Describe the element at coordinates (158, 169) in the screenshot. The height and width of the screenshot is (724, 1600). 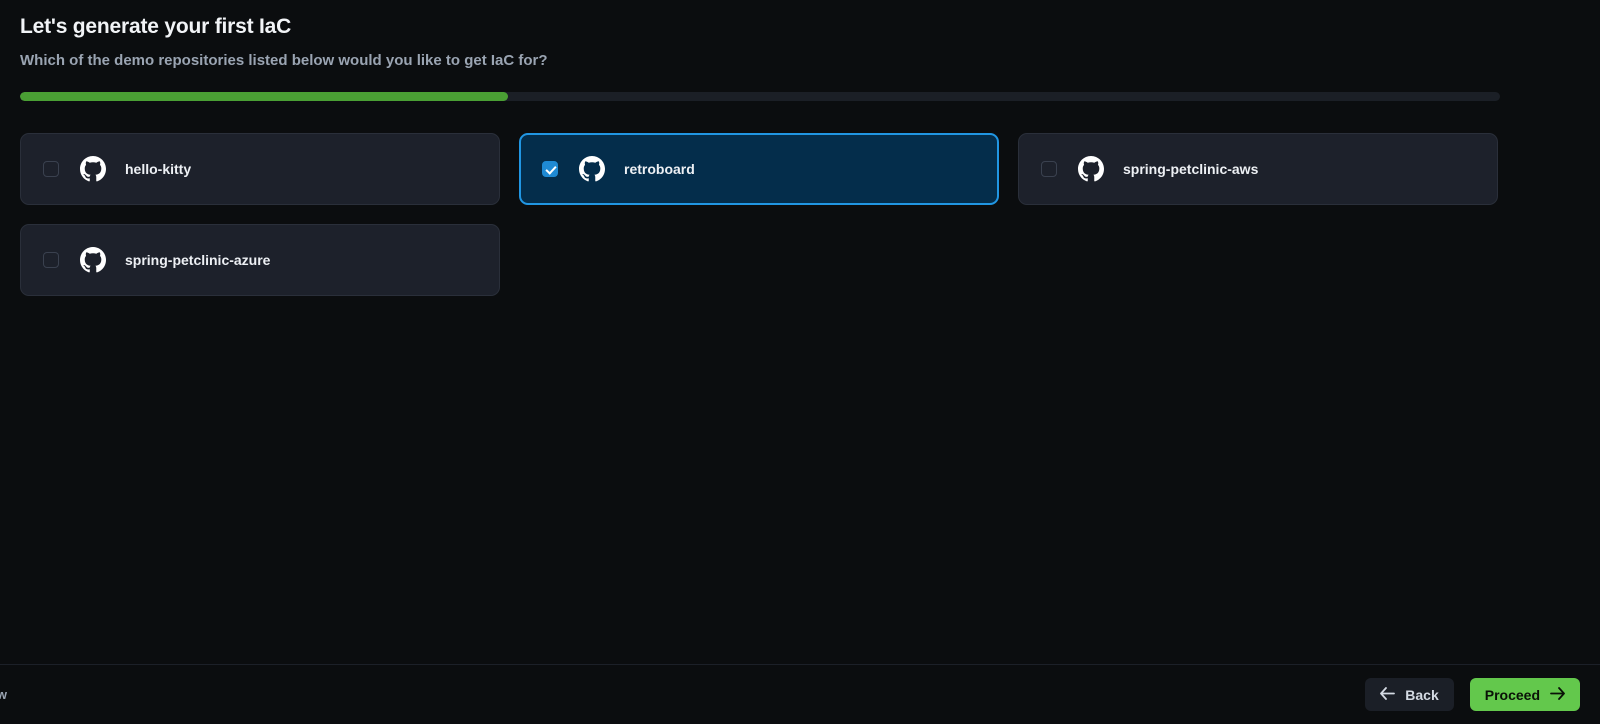
I see `repository-name: hello-kitty` at that location.